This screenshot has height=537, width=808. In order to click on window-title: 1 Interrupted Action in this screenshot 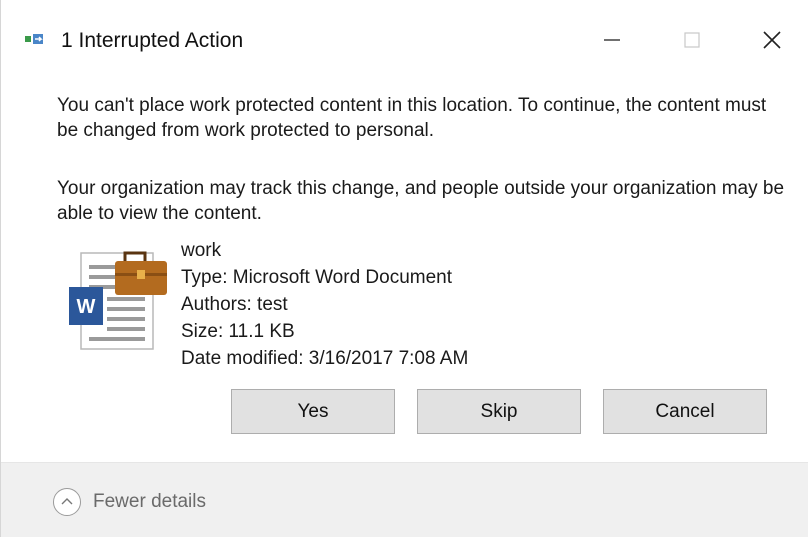, I will do `click(152, 40)`.